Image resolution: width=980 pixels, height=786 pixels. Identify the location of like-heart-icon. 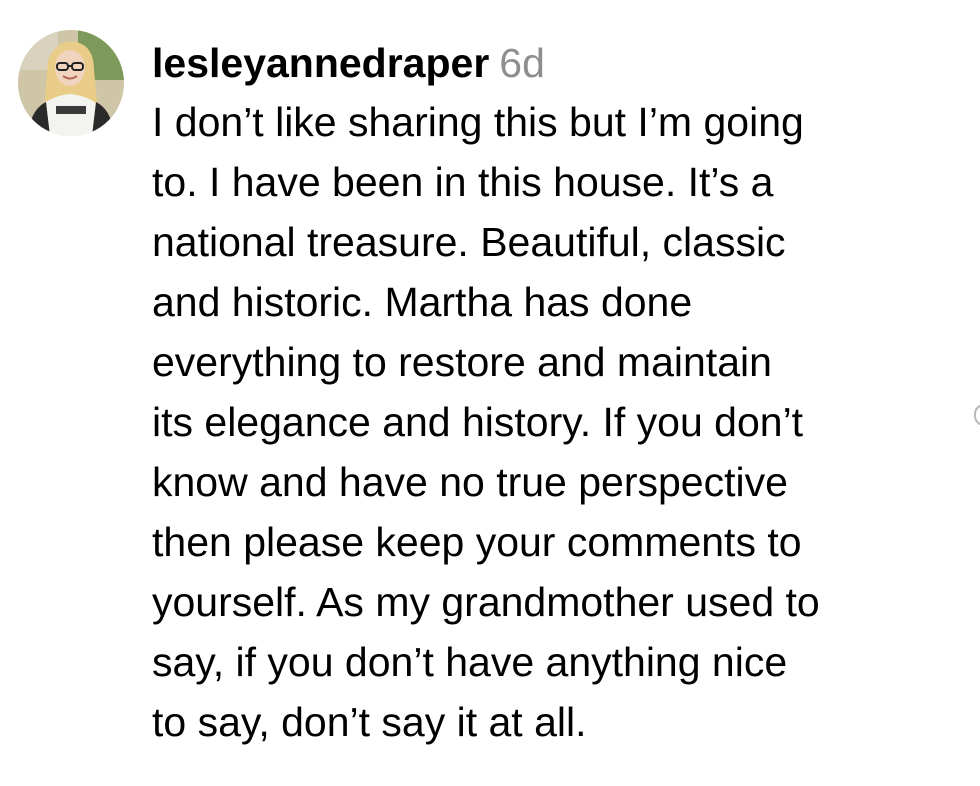
(977, 415).